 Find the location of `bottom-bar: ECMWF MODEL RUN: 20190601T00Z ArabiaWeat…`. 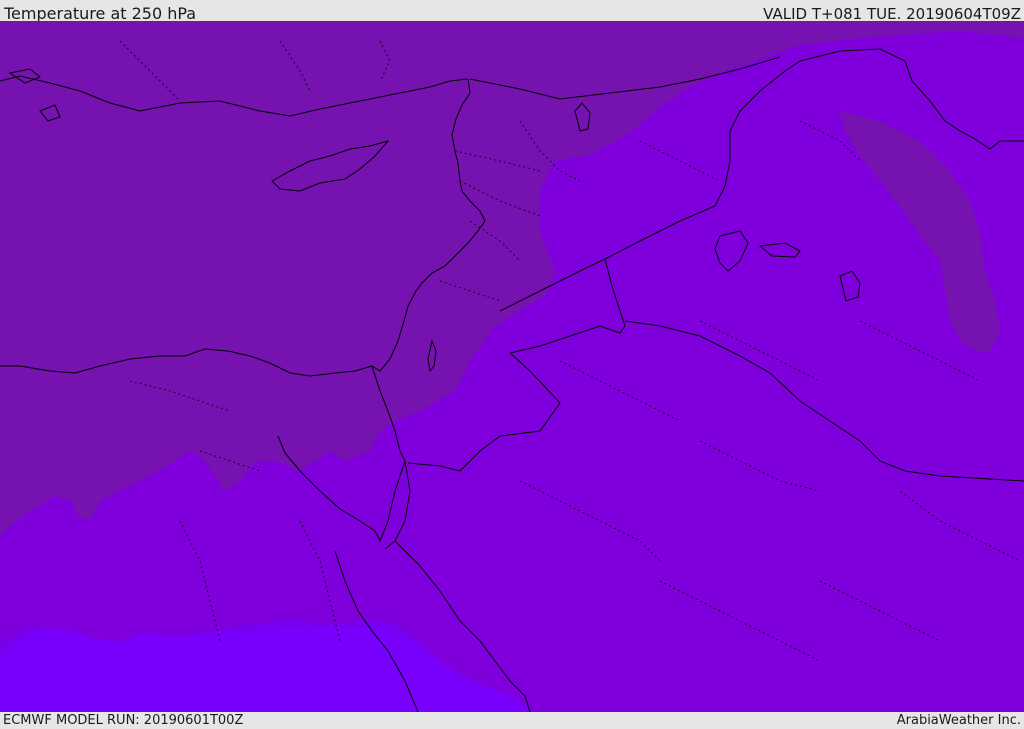

bottom-bar: ECMWF MODEL RUN: 20190601T00Z ArabiaWeat… is located at coordinates (512, 720).